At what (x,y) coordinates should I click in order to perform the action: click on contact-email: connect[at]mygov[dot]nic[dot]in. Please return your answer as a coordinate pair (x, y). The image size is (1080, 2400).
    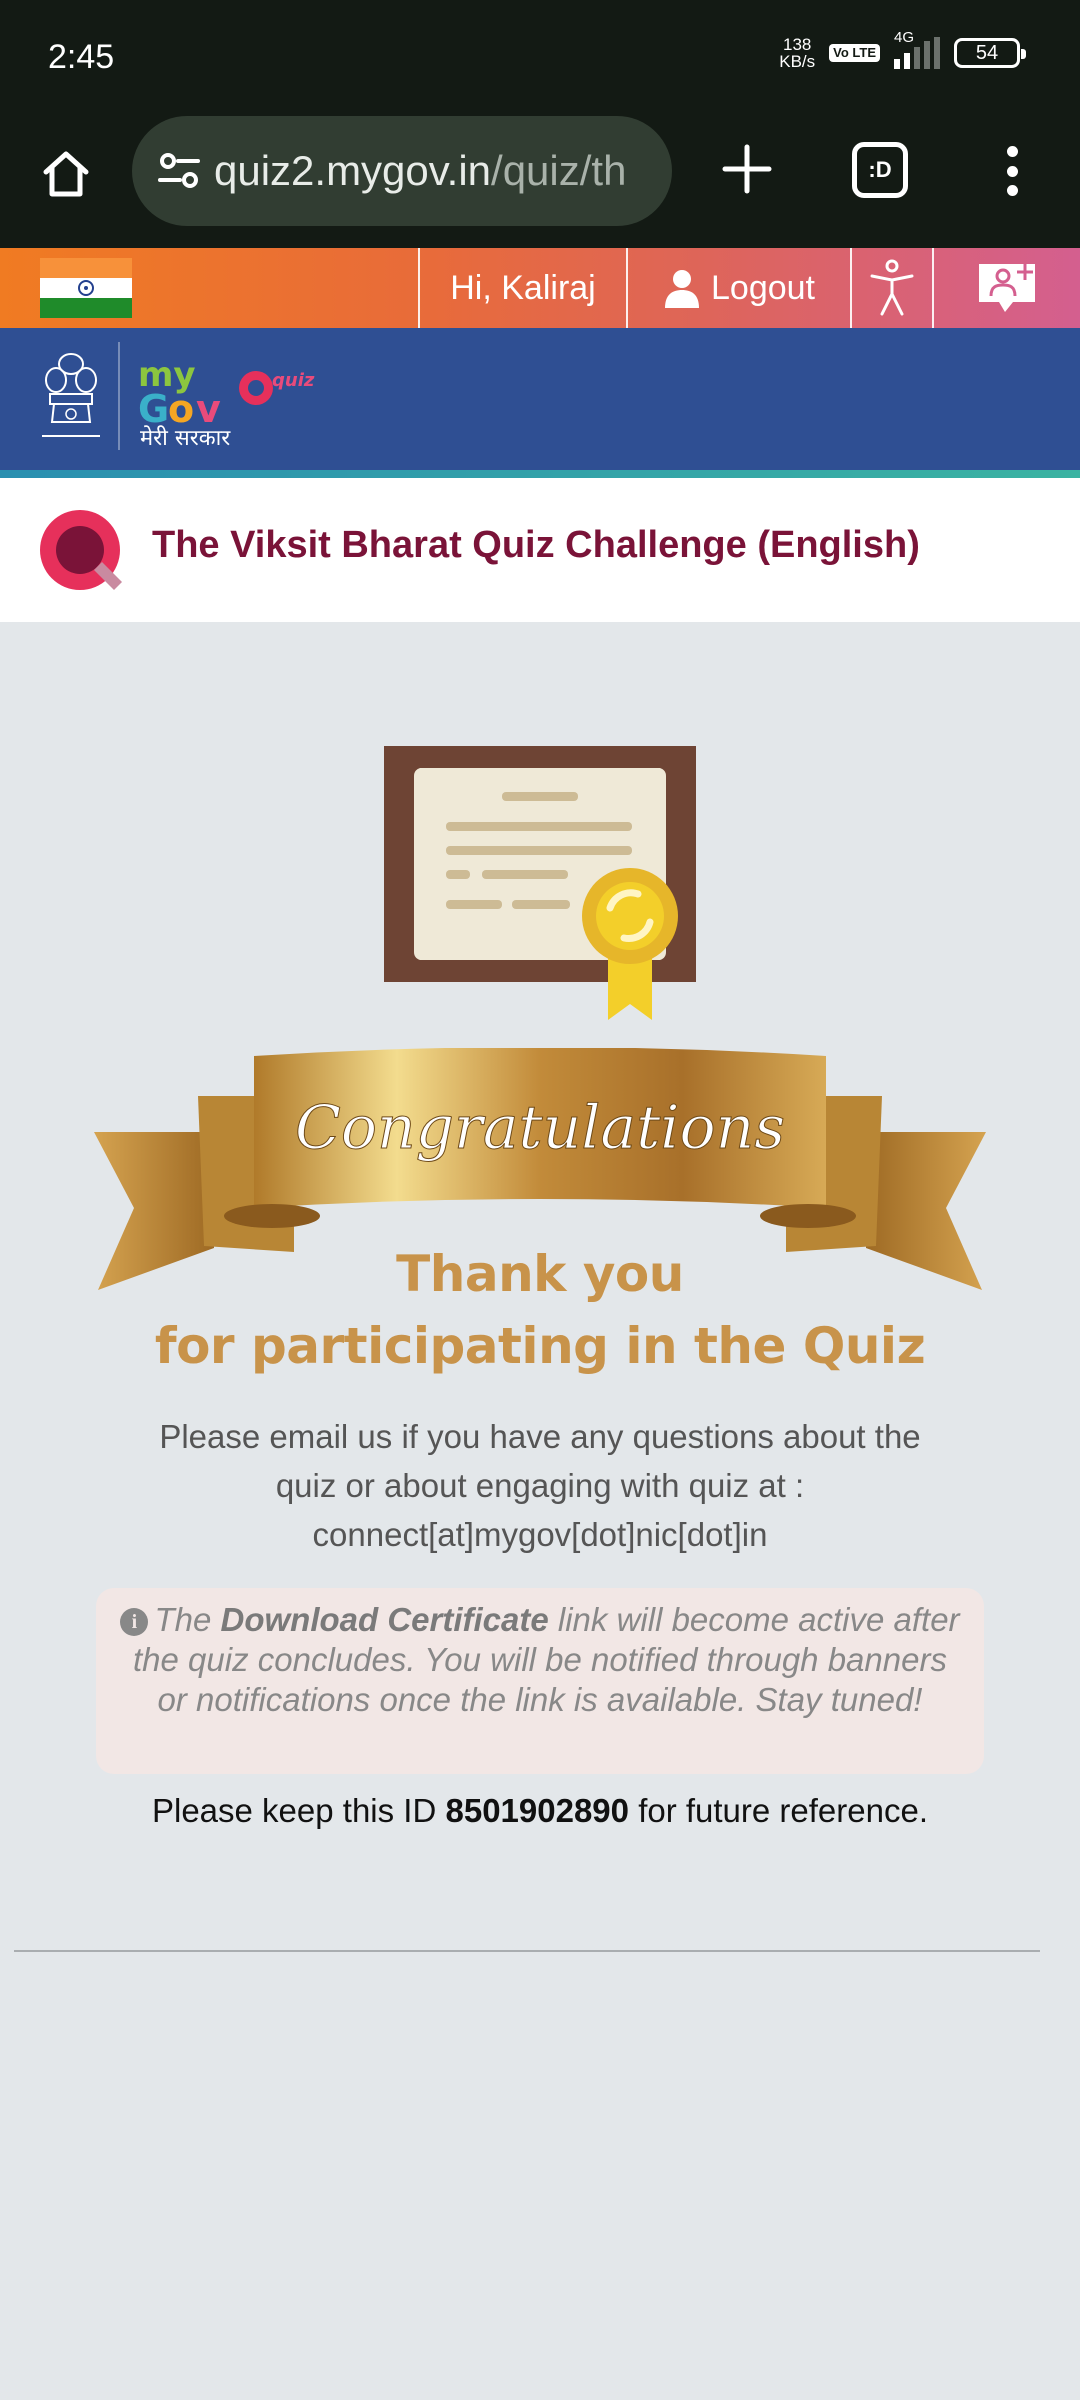
    Looking at the image, I should click on (540, 1534).